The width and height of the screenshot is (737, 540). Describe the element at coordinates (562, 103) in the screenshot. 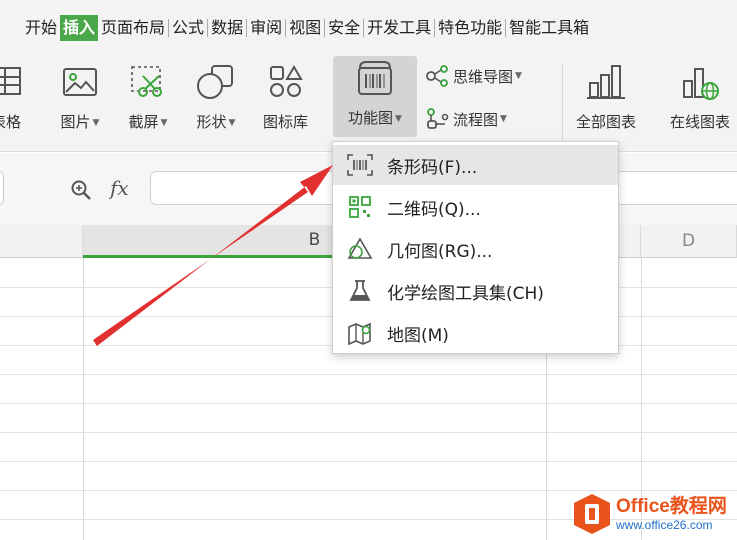

I see `ribbon-divider` at that location.